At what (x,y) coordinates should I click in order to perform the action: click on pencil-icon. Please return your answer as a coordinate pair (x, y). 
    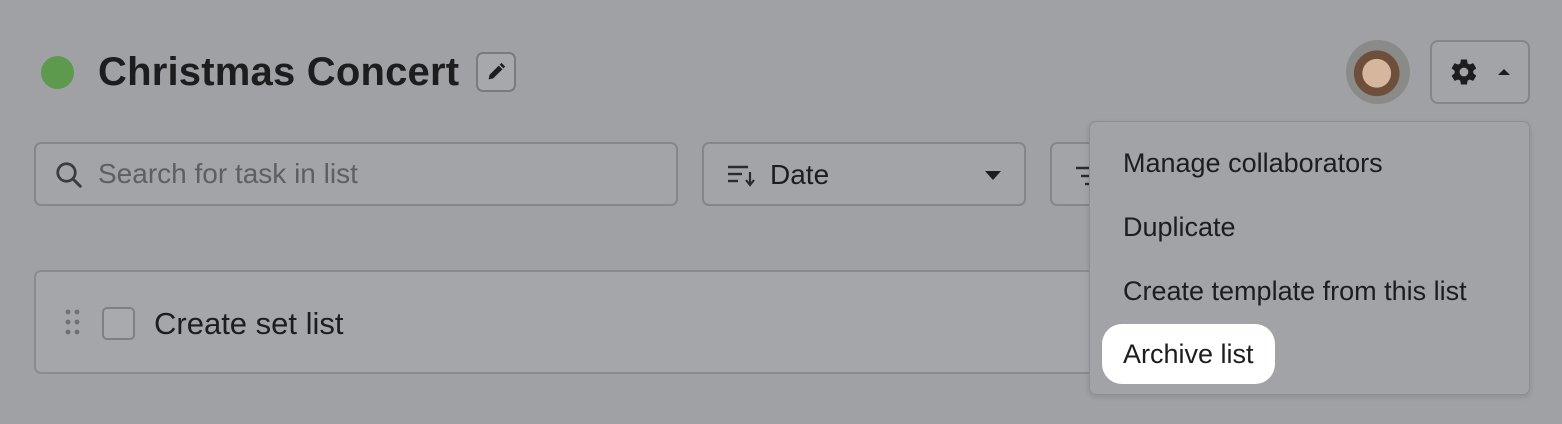
    Looking at the image, I should click on (497, 71).